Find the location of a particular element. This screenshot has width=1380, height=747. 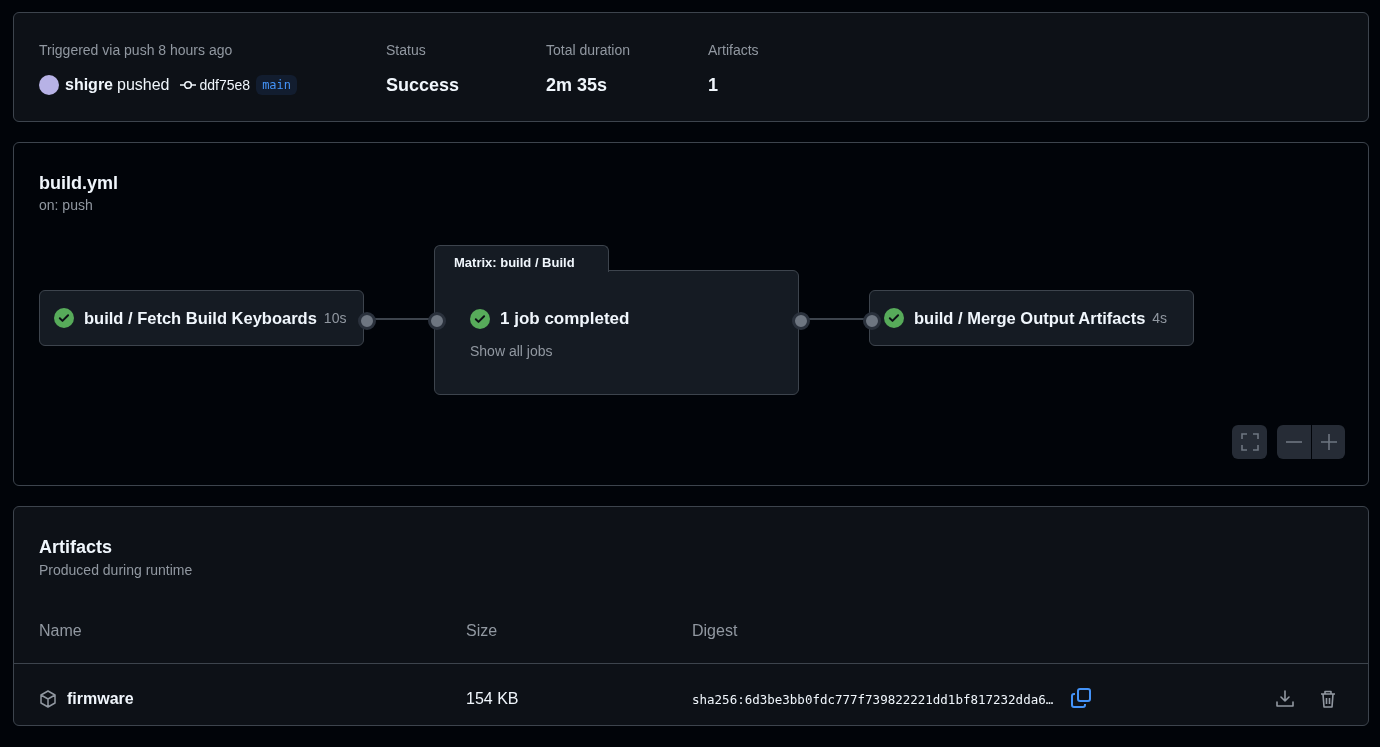

artifact-name-link: firmware is located at coordinates (100, 699).